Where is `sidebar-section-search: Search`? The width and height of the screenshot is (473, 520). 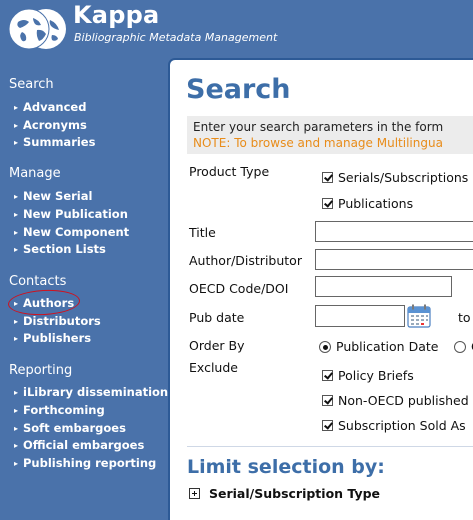 sidebar-section-search: Search is located at coordinates (31, 84).